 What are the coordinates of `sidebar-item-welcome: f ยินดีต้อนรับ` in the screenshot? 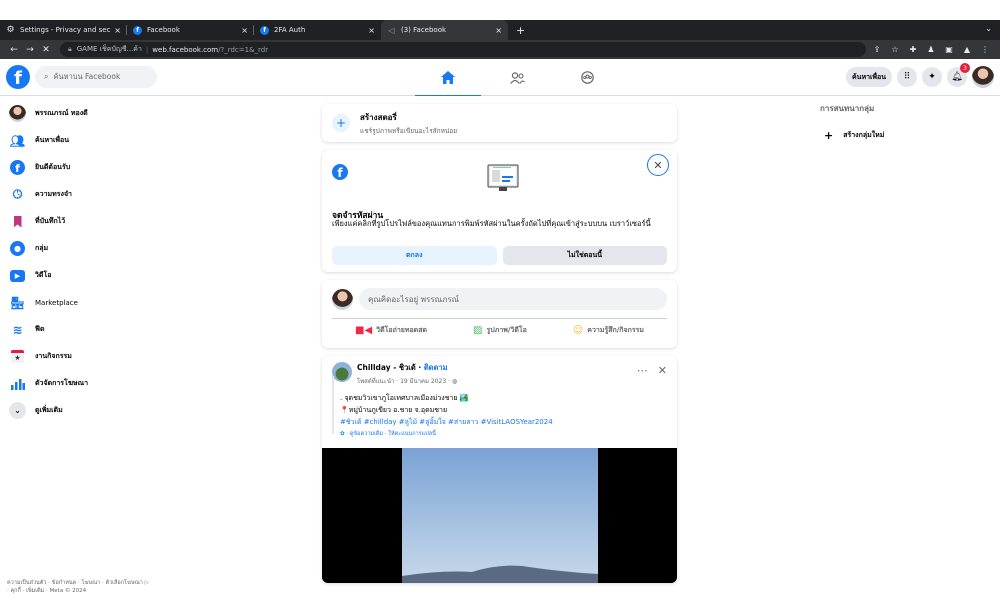 It's located at (110, 167).